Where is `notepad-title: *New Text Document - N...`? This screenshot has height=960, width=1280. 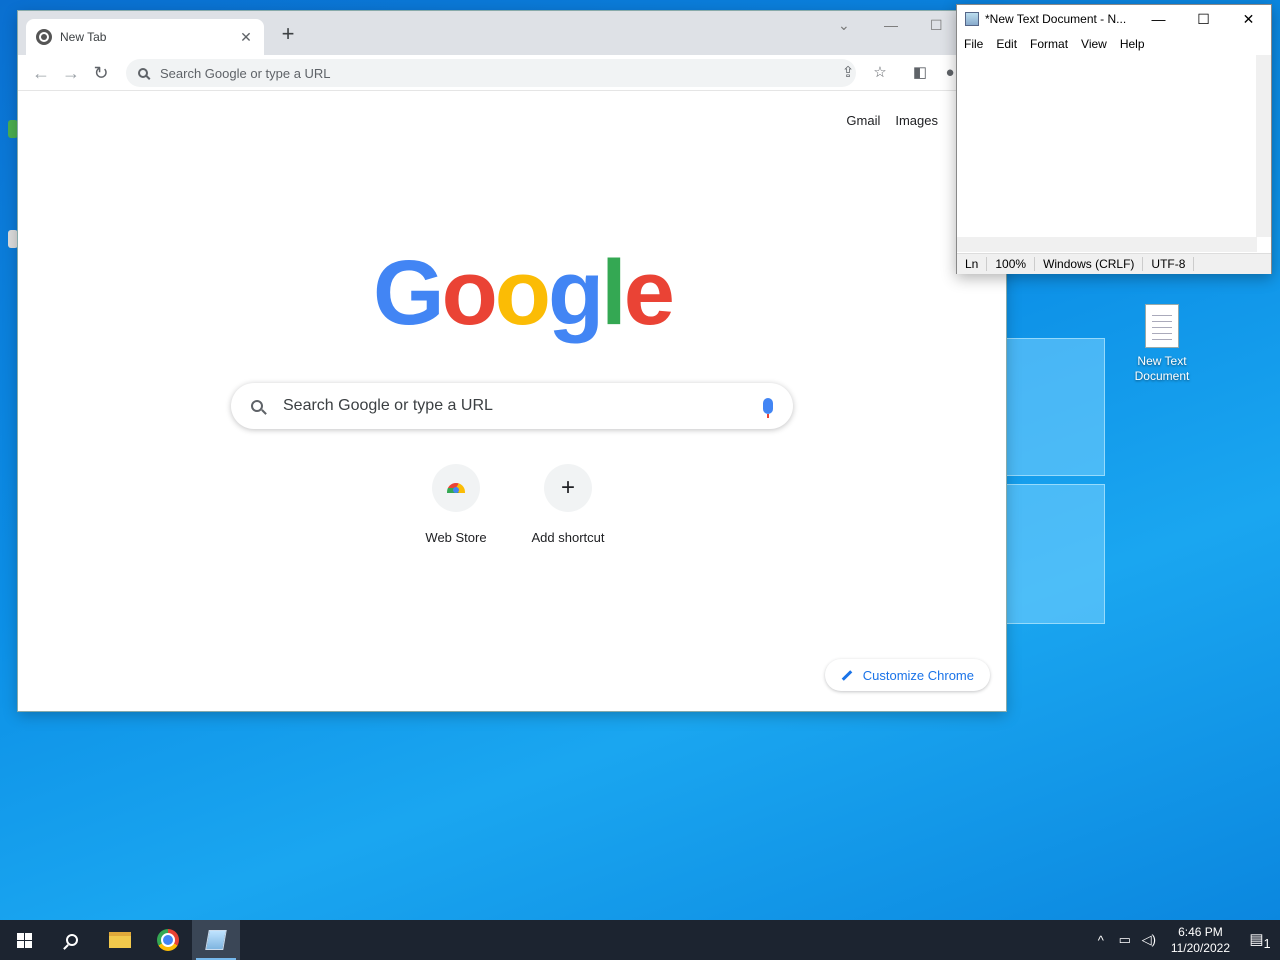
notepad-title: *New Text Document - N... is located at coordinates (1056, 19).